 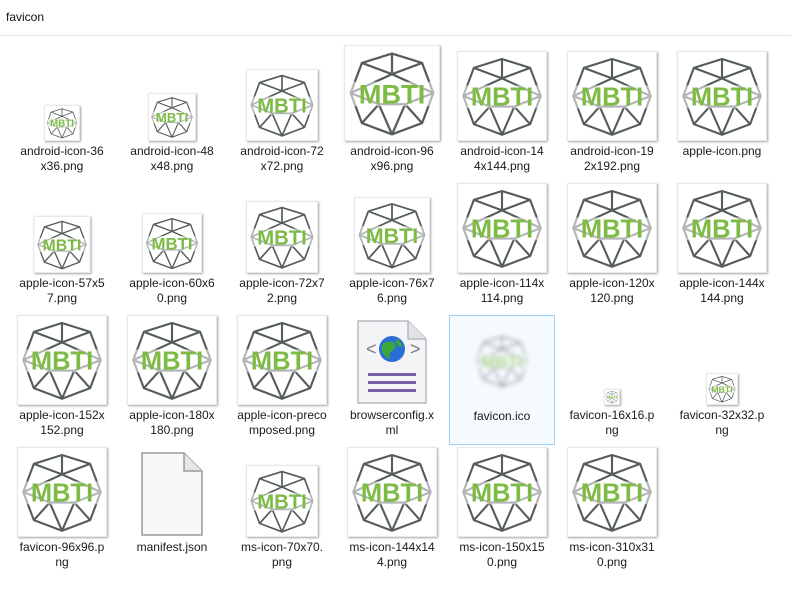 What do you see at coordinates (62, 512) in the screenshot?
I see `file-item: MBTI favicon-96x96.p ng` at bounding box center [62, 512].